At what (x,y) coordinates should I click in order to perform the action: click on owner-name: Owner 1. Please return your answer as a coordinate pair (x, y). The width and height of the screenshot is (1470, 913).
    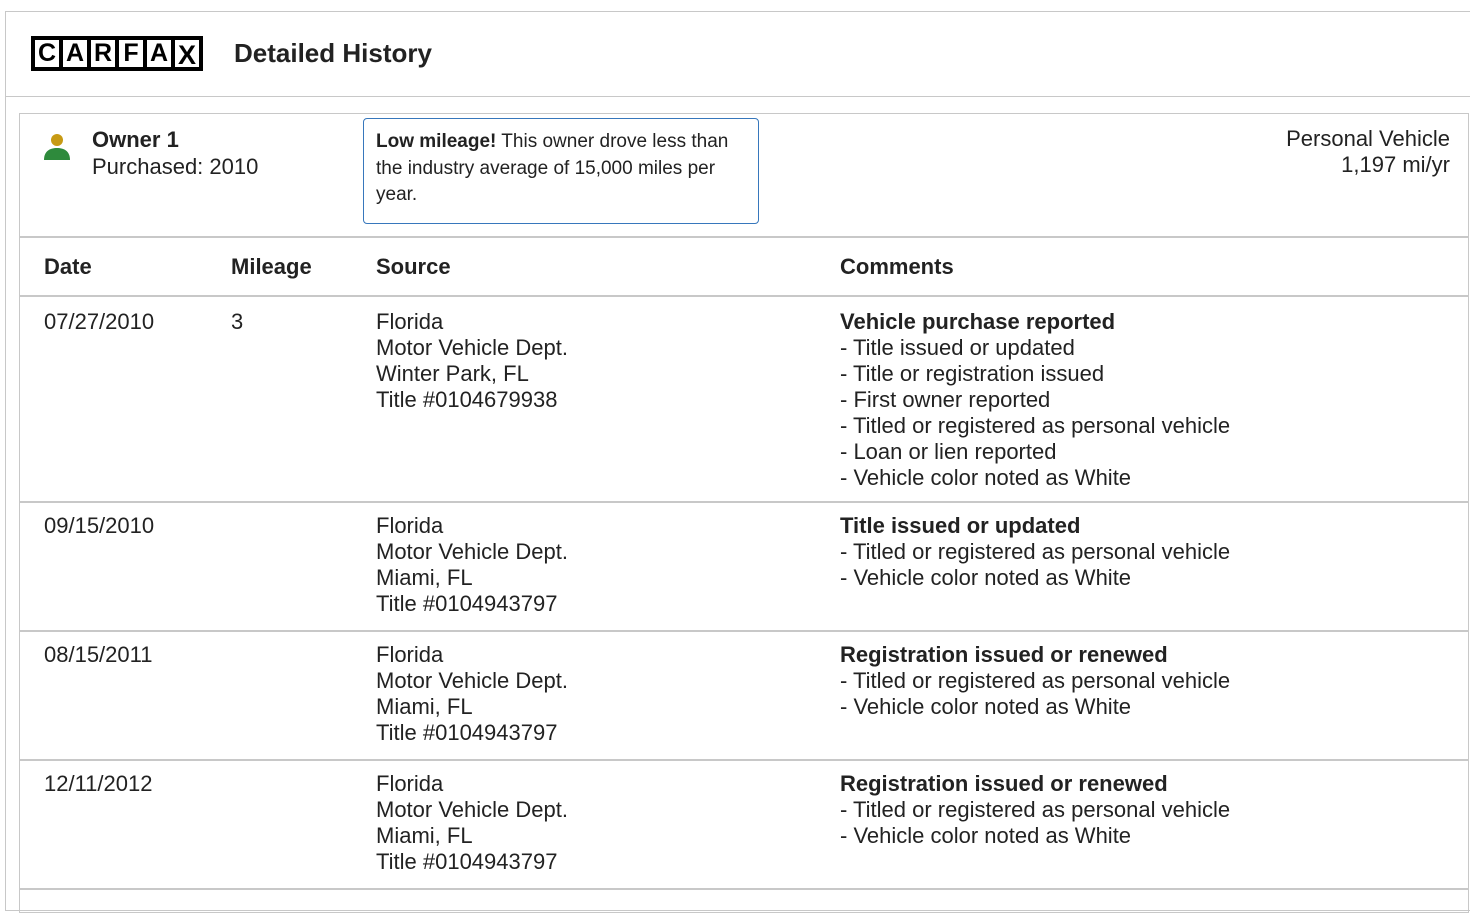
    Looking at the image, I should click on (135, 139).